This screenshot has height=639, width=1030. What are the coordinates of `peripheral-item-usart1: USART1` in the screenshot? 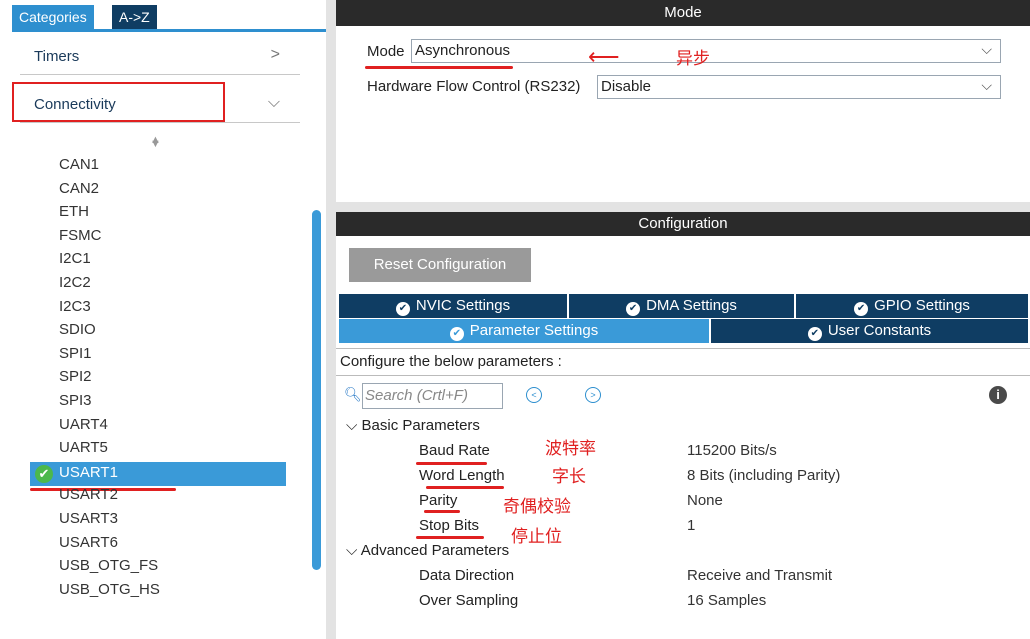 It's located at (88, 472).